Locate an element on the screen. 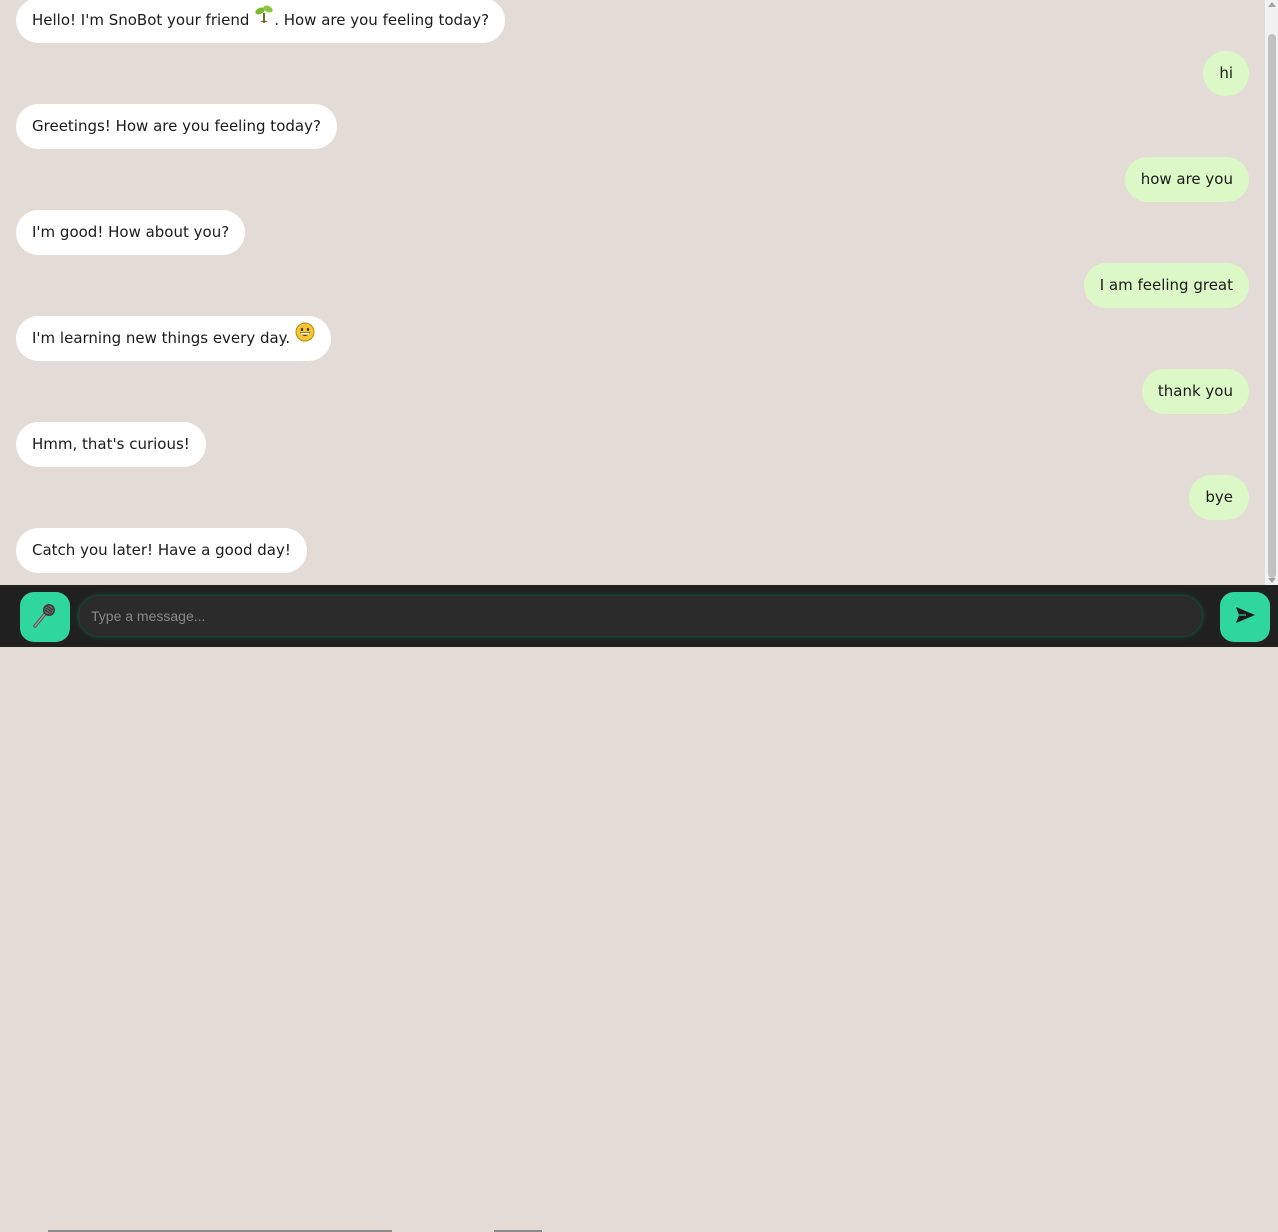 The height and width of the screenshot is (1232, 1278). chat-scrollbar is located at coordinates (1271, 292).